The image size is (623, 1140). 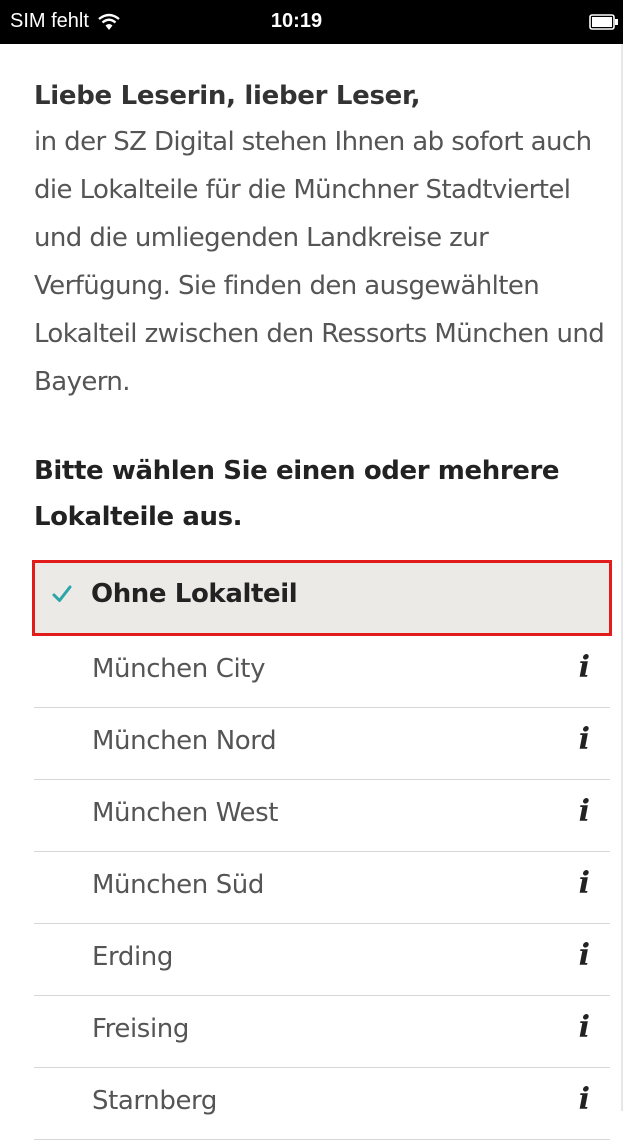 I want to click on option-muenchen-city: München City i, so click(x=322, y=672).